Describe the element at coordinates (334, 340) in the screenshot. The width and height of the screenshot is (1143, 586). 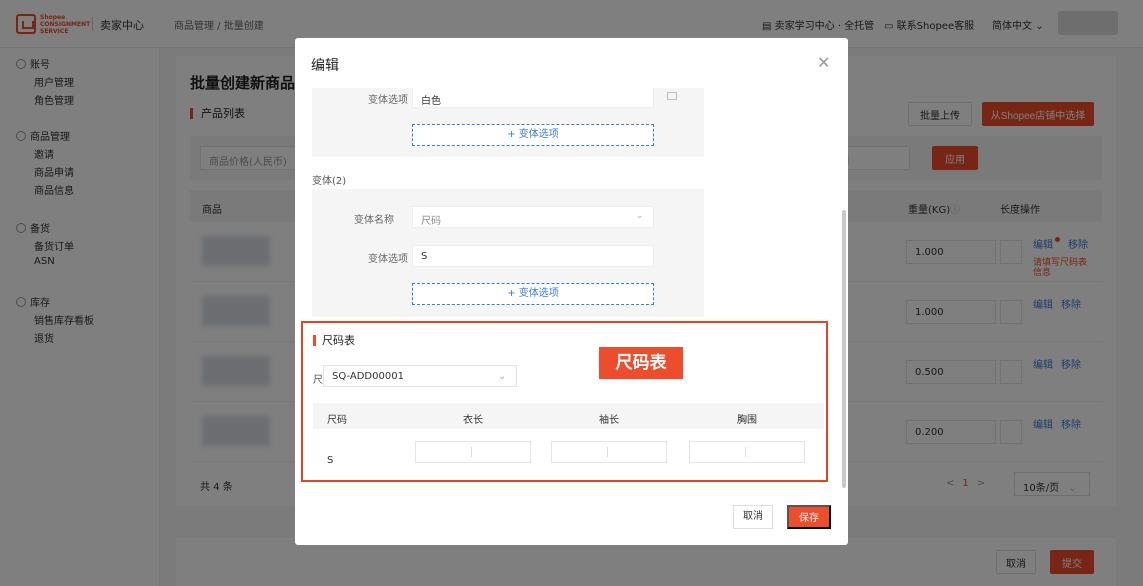
I see `size-section-title: 尺码表` at that location.